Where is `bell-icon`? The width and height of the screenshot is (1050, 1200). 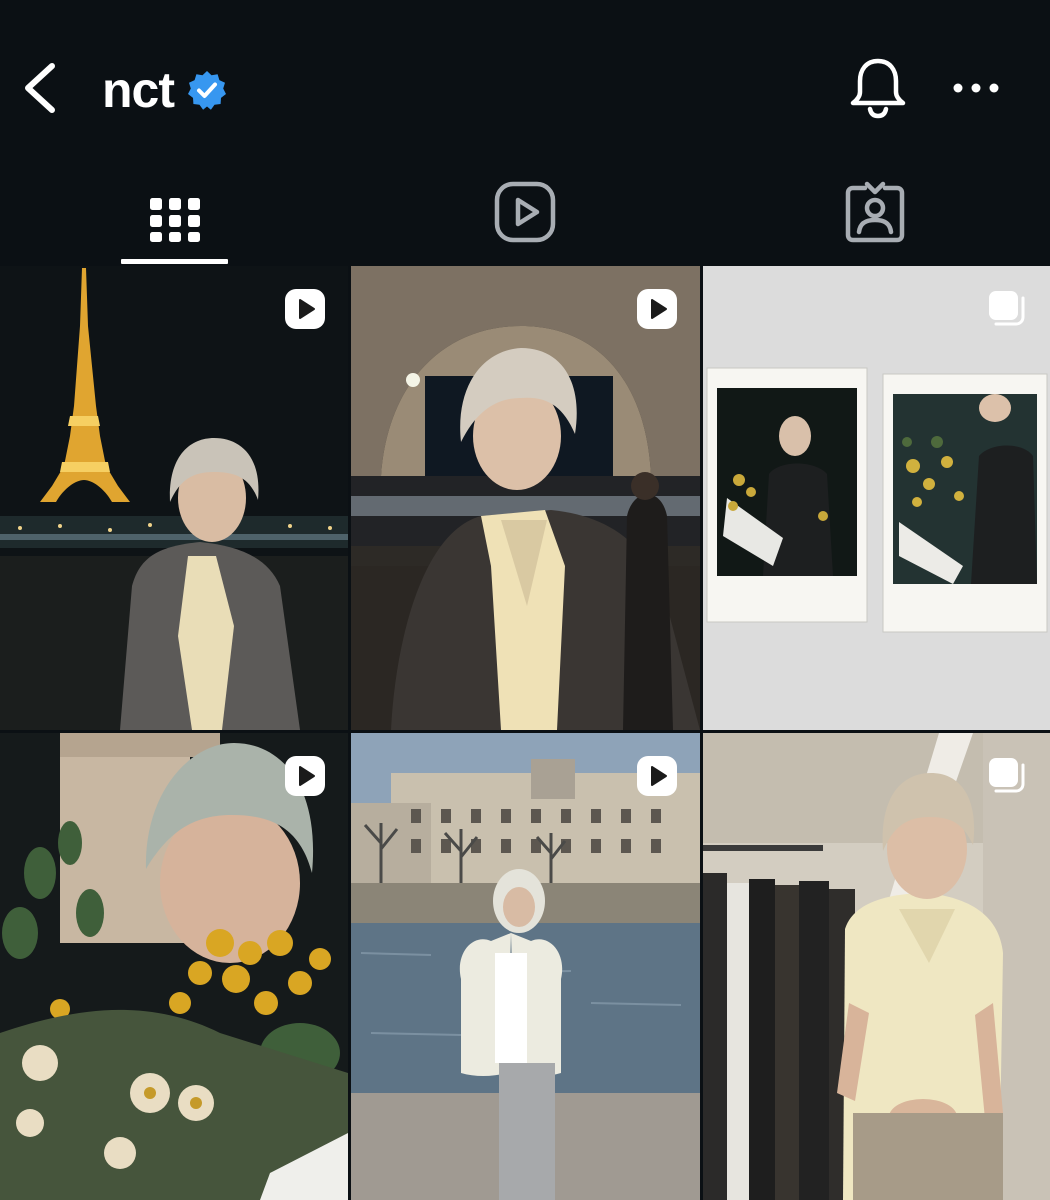
bell-icon is located at coordinates (878, 88).